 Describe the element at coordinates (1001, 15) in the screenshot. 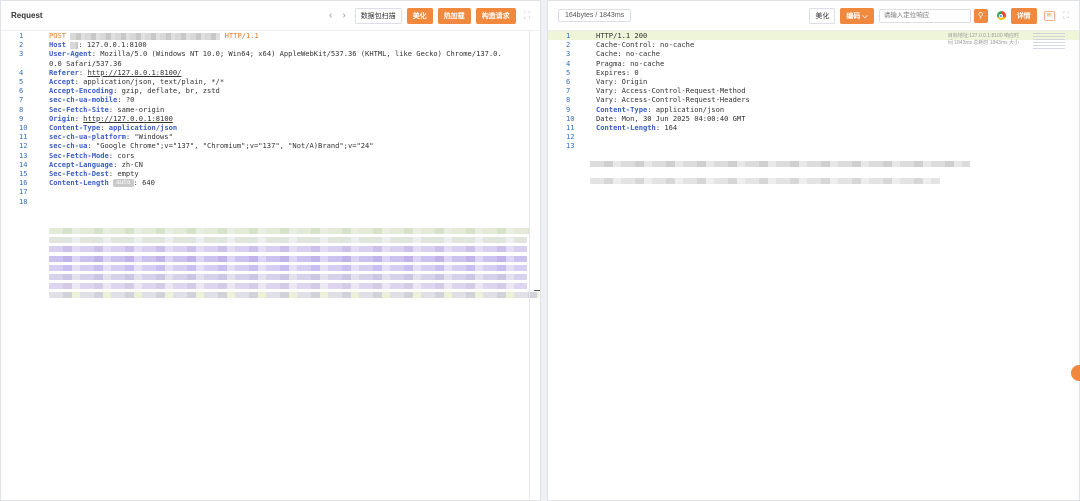

I see `chrome-icon` at that location.